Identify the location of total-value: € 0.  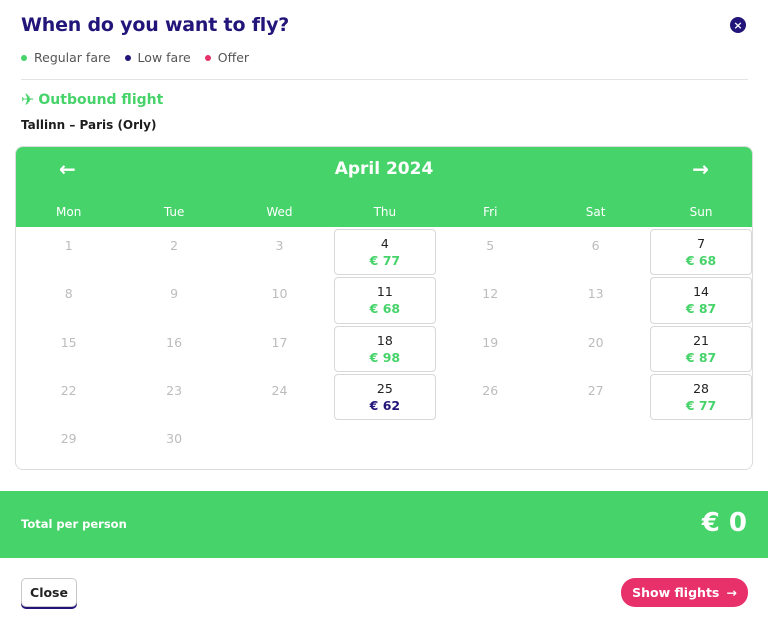
(724, 523).